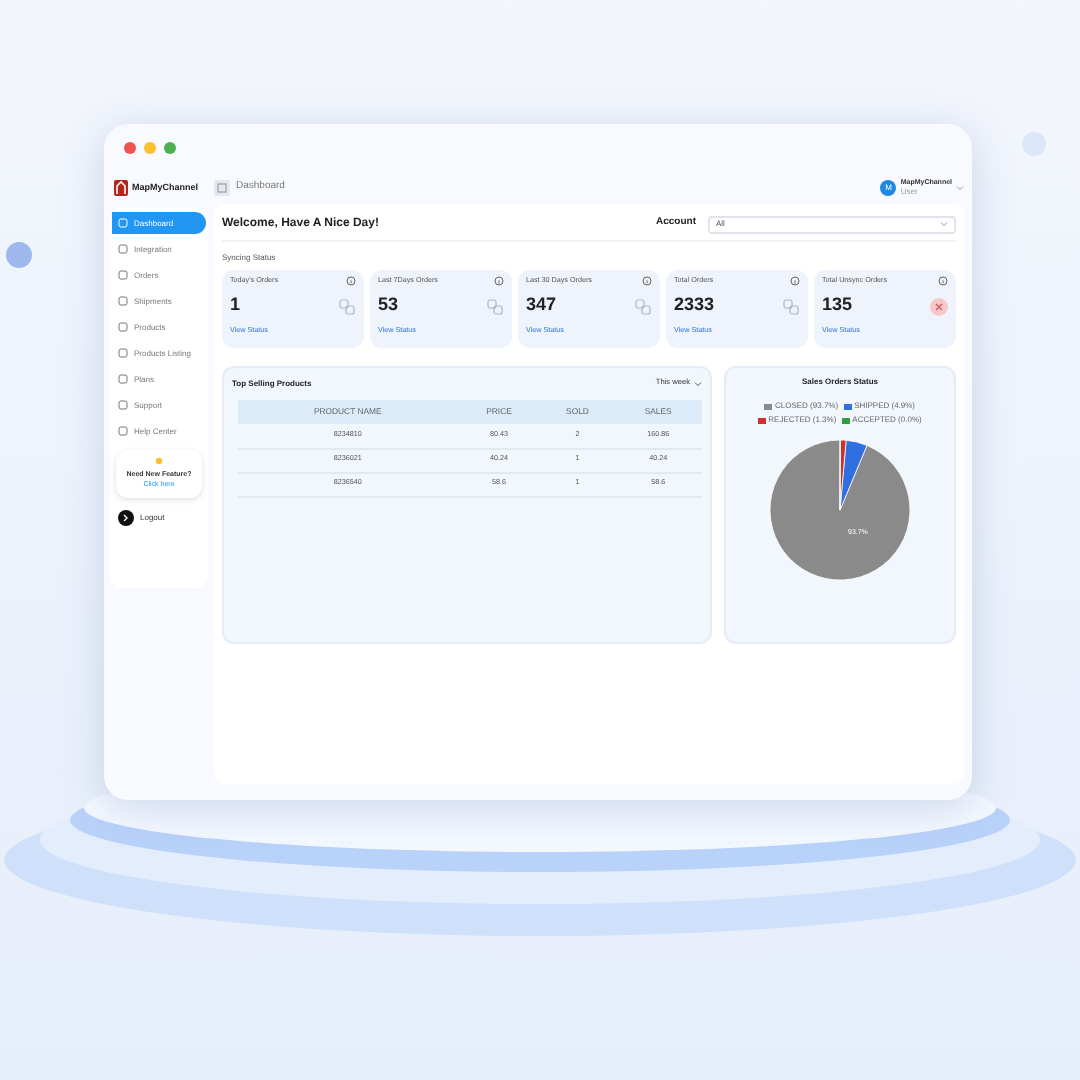 This screenshot has height=1080, width=1080. I want to click on card-value: 1, so click(235, 305).